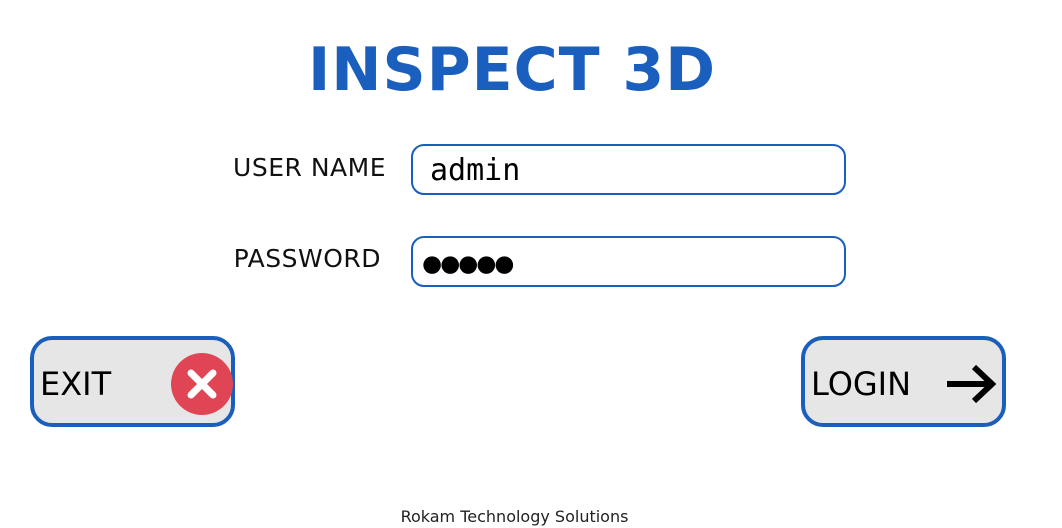 The width and height of the screenshot is (1062, 528). Describe the element at coordinates (132, 381) in the screenshot. I see `exit-button: EXIT` at that location.